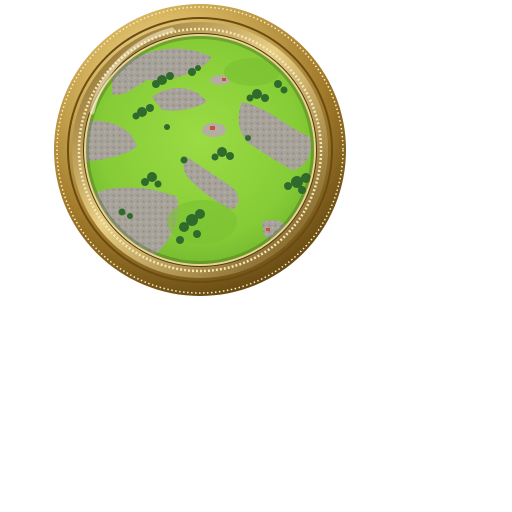 This screenshot has height=512, width=512. I want to click on settlement-center, so click(212, 128).